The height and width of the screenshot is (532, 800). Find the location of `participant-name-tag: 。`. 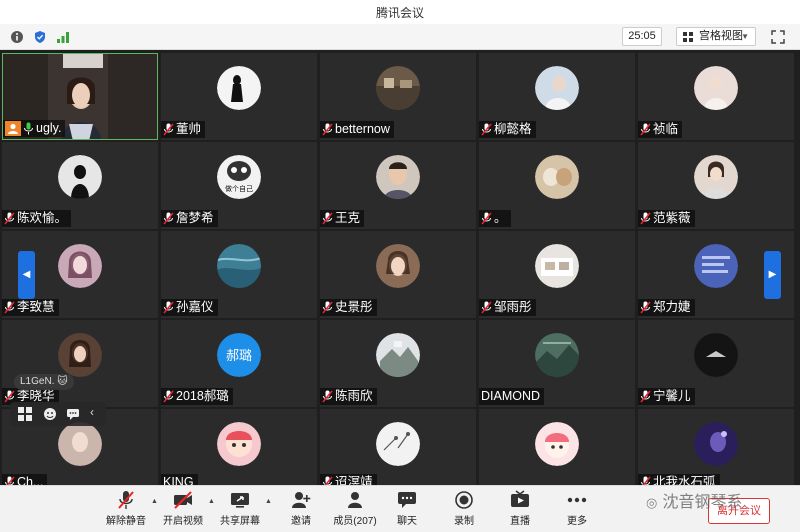

participant-name-tag: 。 is located at coordinates (495, 218).